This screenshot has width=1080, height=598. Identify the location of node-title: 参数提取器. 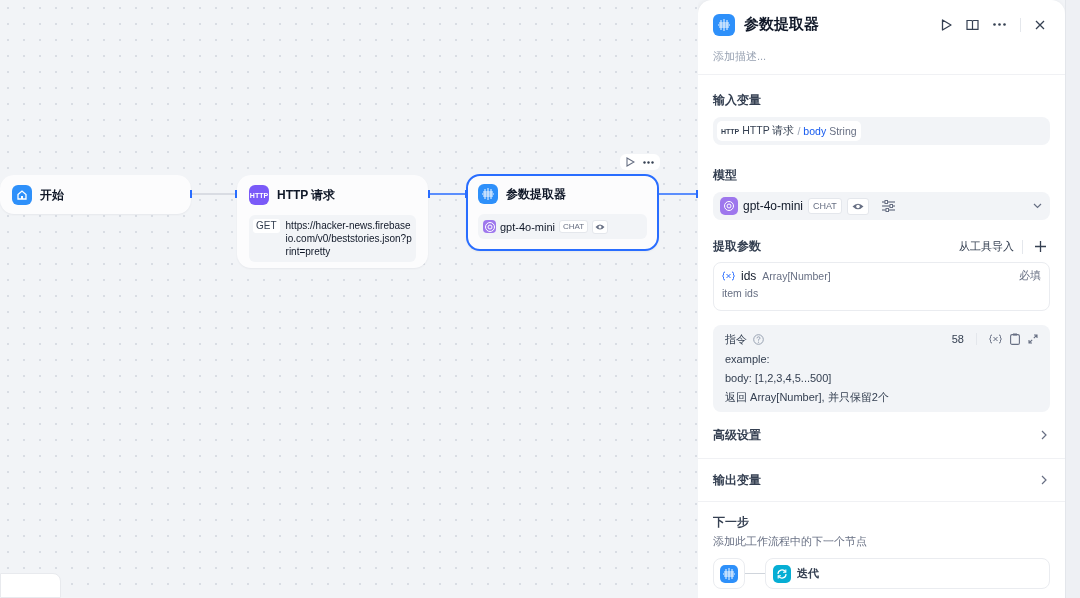
(536, 194).